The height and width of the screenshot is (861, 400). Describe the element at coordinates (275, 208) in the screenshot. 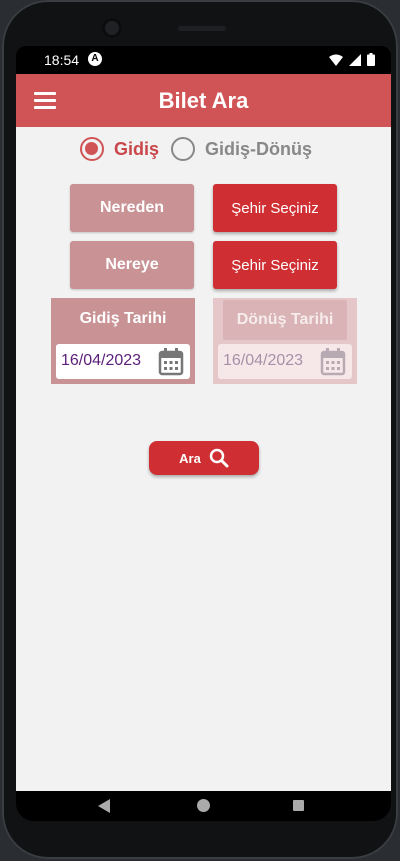

I see `from-city-button: Şehir Seçiniz` at that location.